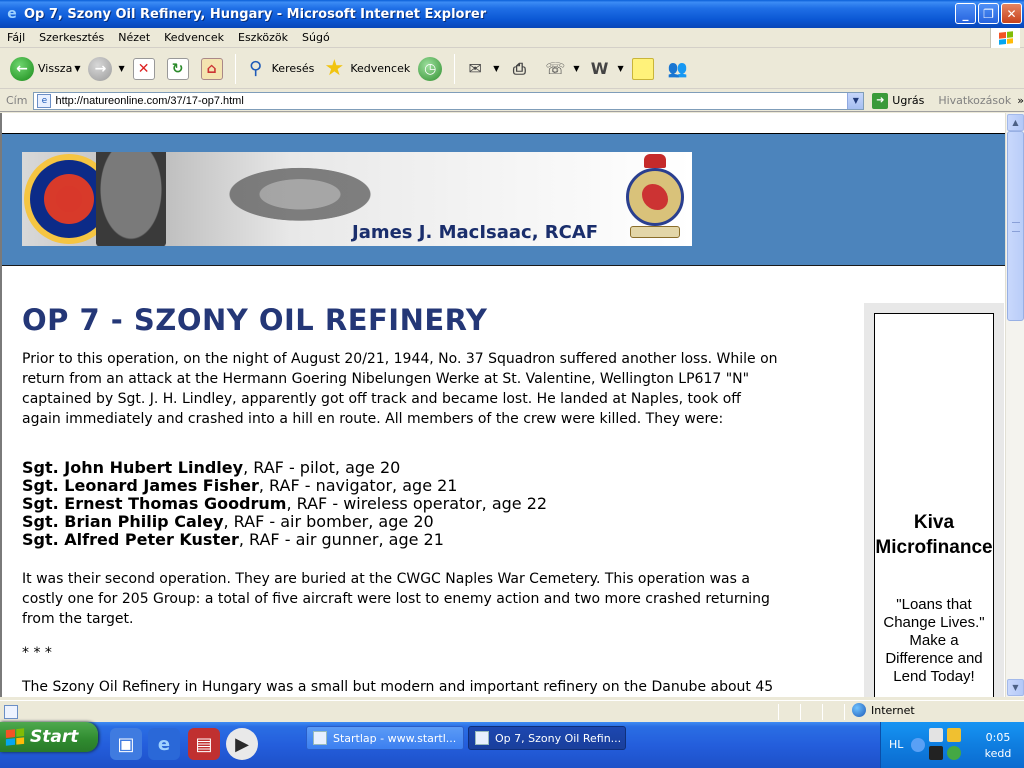  Describe the element at coordinates (256, 68) in the screenshot. I see `search-icon: ⚲` at that location.